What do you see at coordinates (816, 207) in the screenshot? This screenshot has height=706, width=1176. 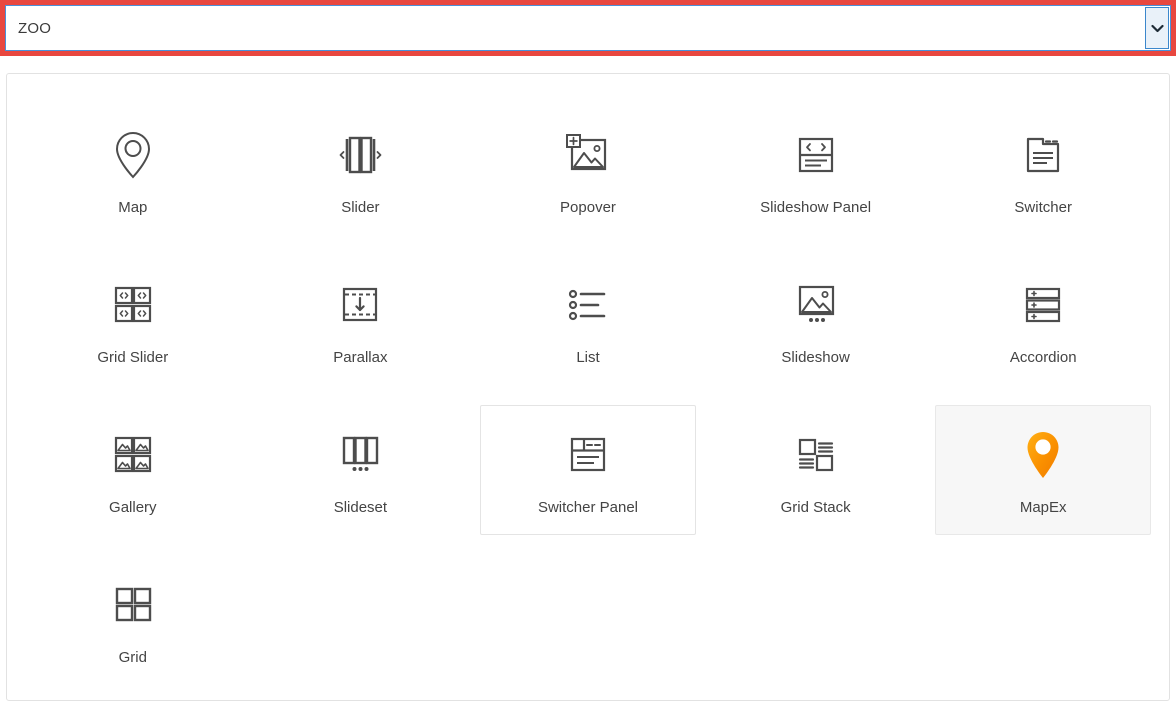 I see `widget-item-label: Slideshow Panel` at bounding box center [816, 207].